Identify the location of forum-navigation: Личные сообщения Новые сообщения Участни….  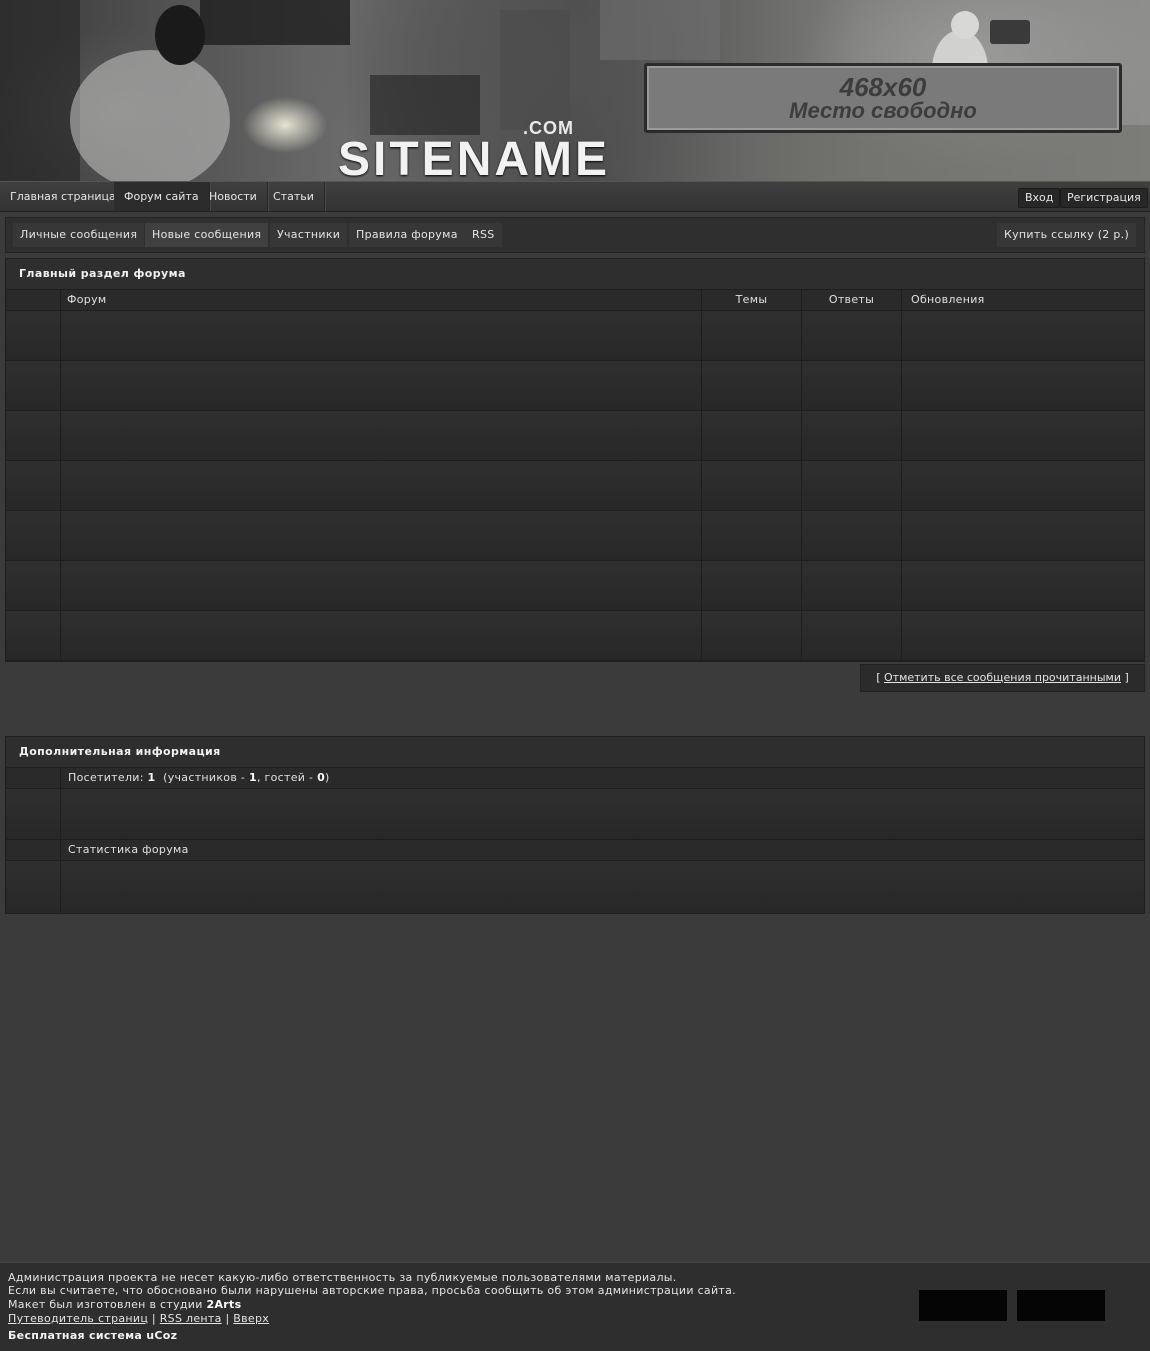
(575, 235).